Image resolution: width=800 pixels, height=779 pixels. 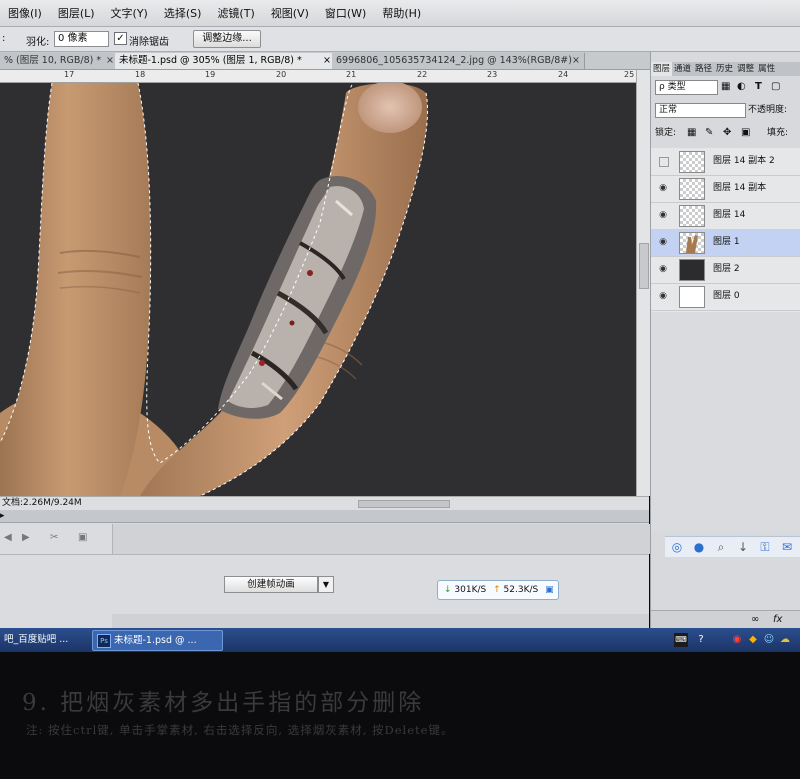 What do you see at coordinates (691, 133) in the screenshot?
I see `lock-transparent-icon: ▦` at bounding box center [691, 133].